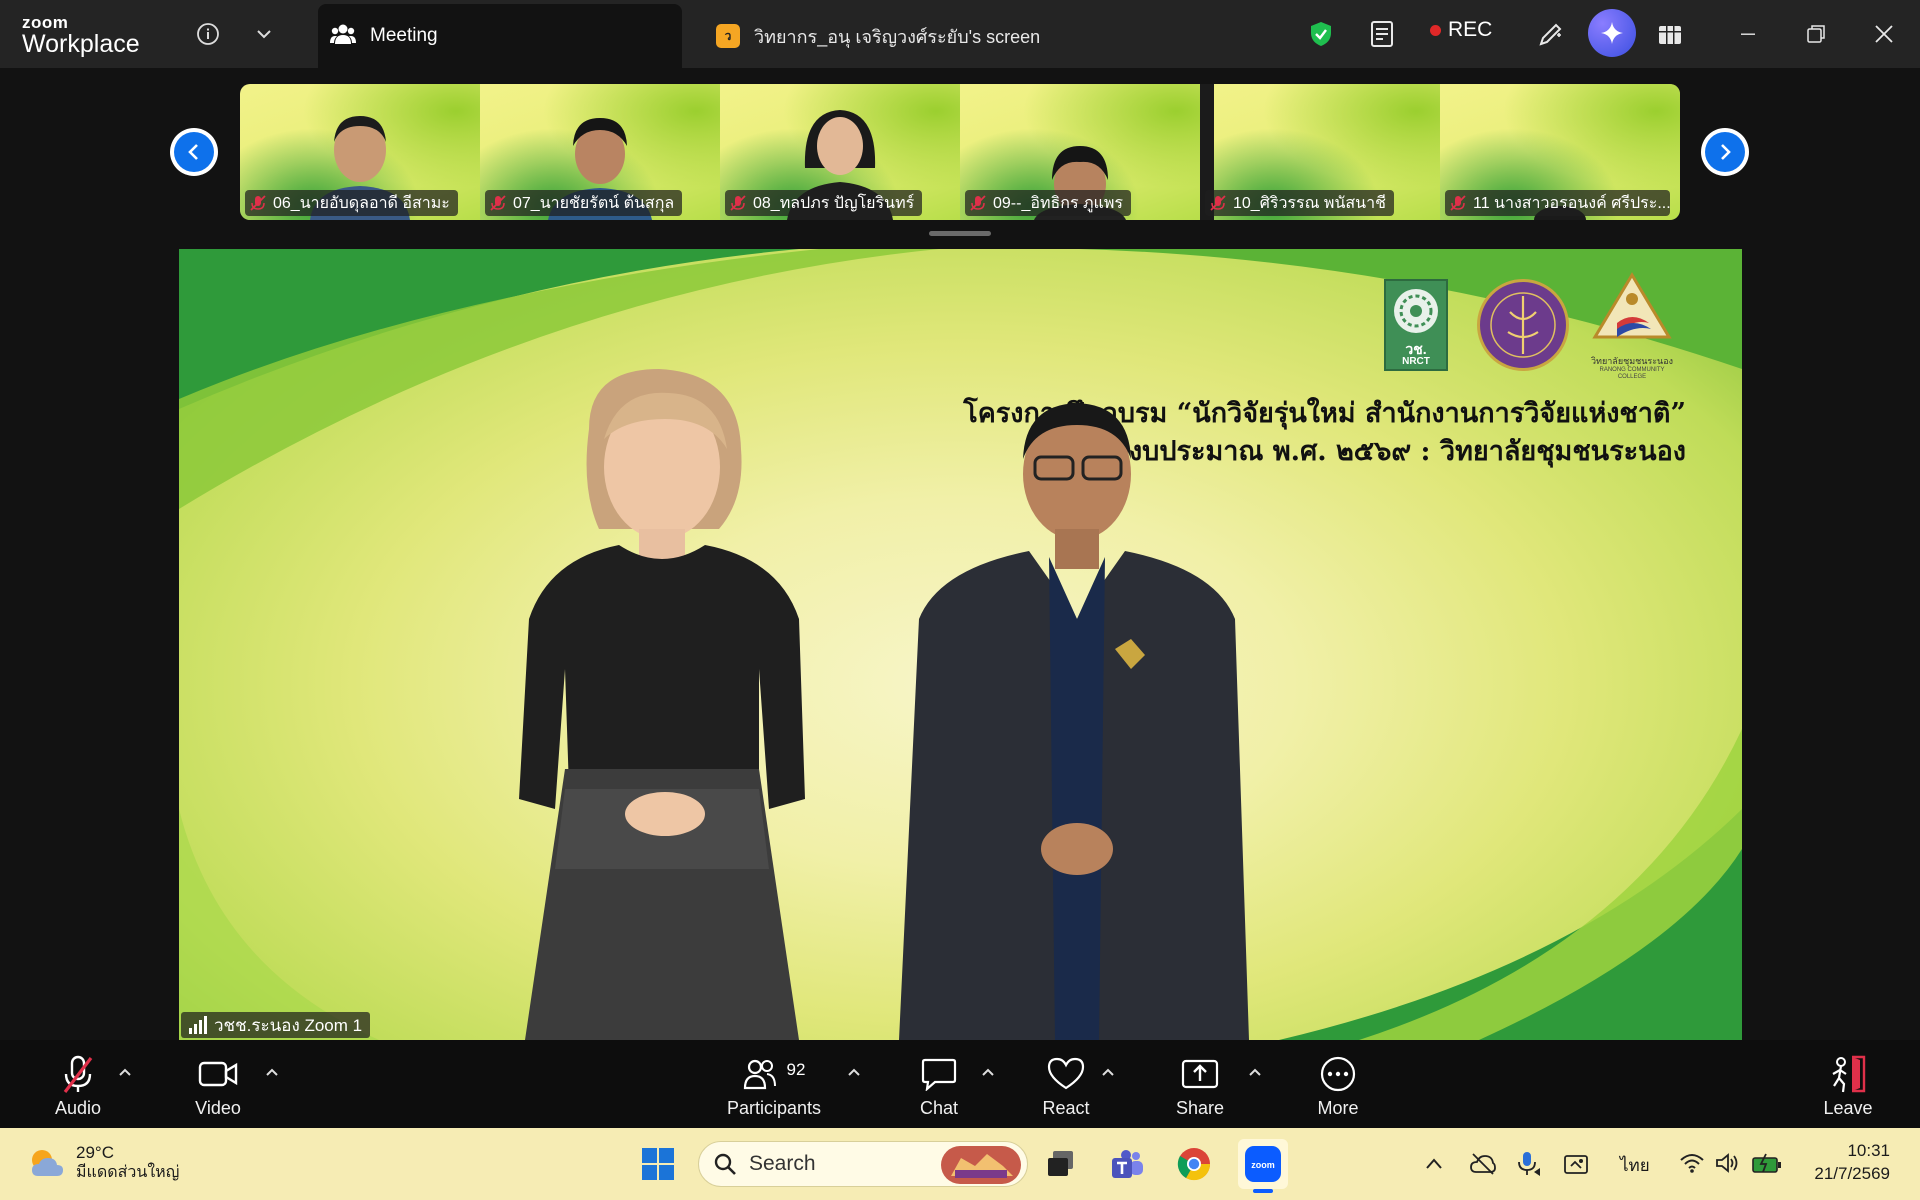  What do you see at coordinates (1576, 1164) in the screenshot?
I see `screen-capture-icon` at bounding box center [1576, 1164].